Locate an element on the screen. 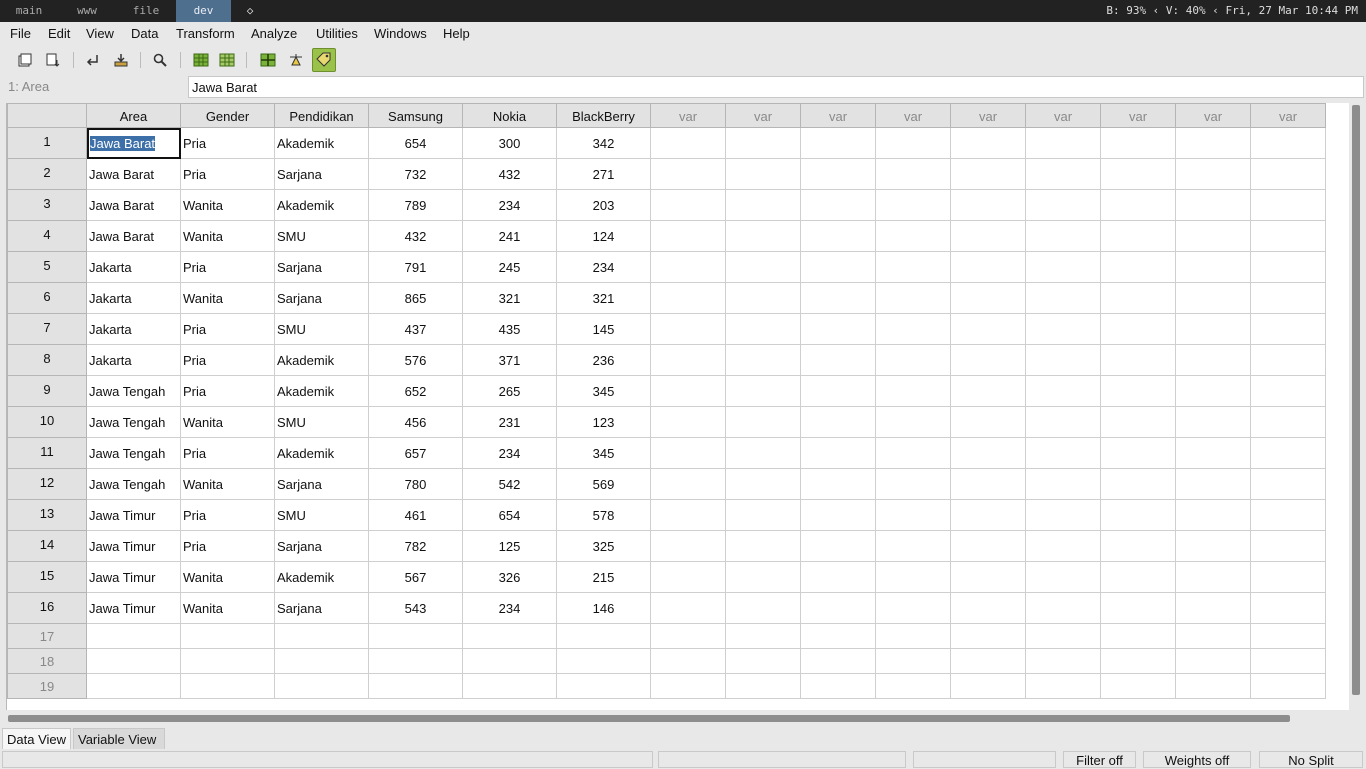  data-cell: 461 is located at coordinates (416, 515).